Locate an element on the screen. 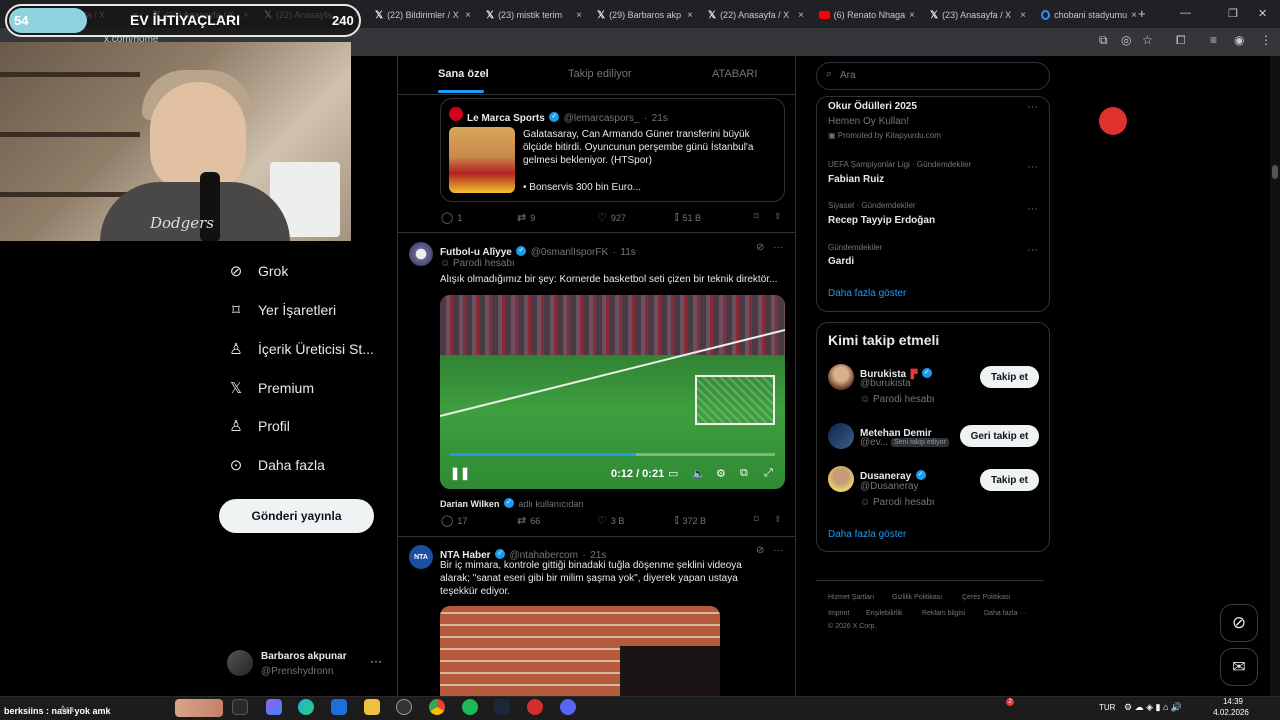  store-icon is located at coordinates (339, 707).